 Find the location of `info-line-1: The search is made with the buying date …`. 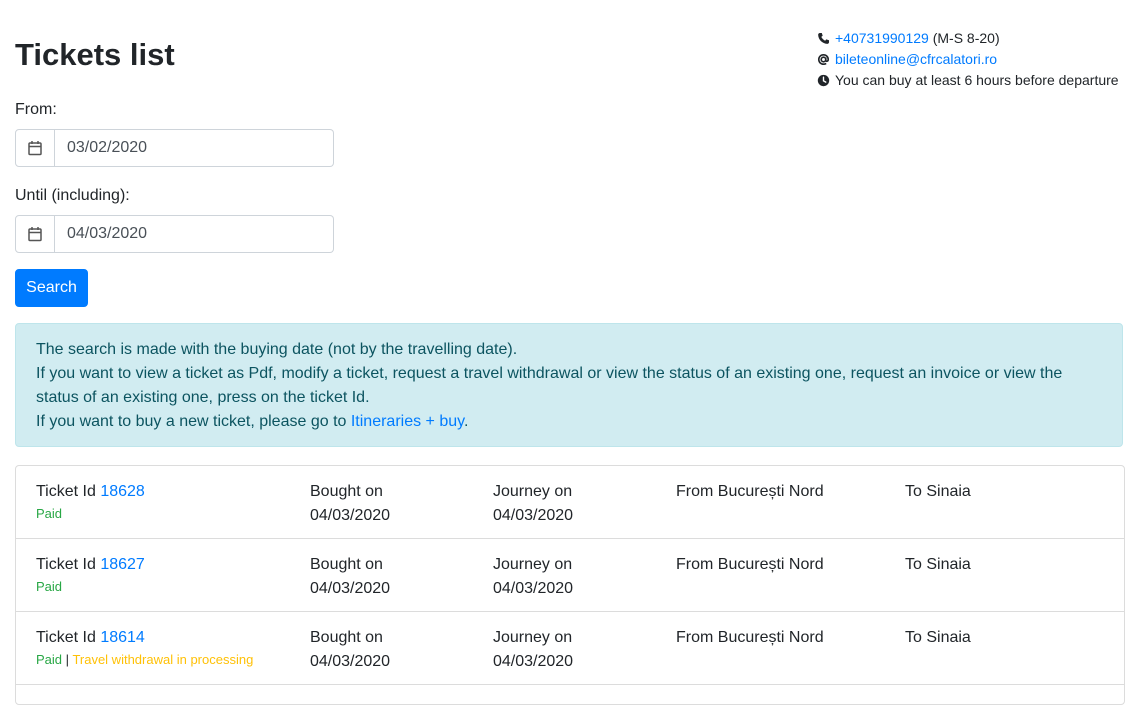

info-line-1: The search is made with the buying date … is located at coordinates (277, 349).